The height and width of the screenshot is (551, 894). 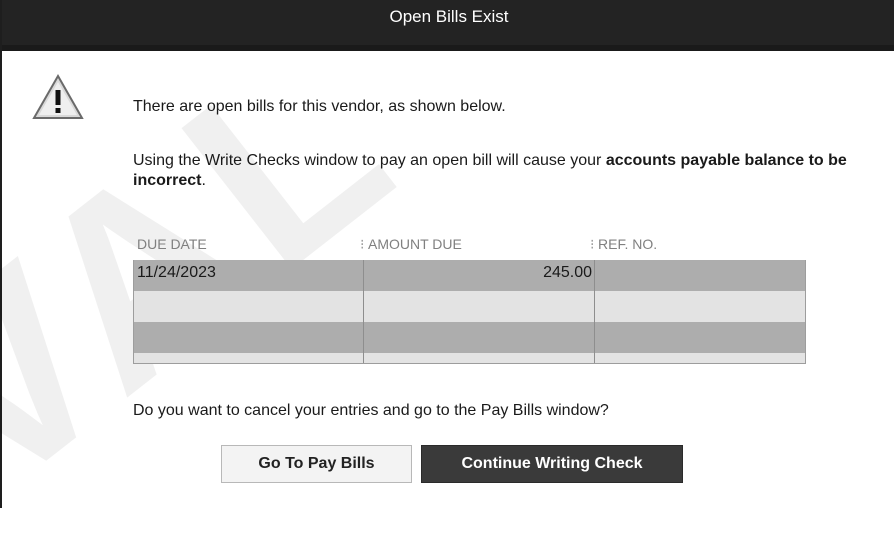 I want to click on column-header-ref-no: REF. NO., so click(x=627, y=244).